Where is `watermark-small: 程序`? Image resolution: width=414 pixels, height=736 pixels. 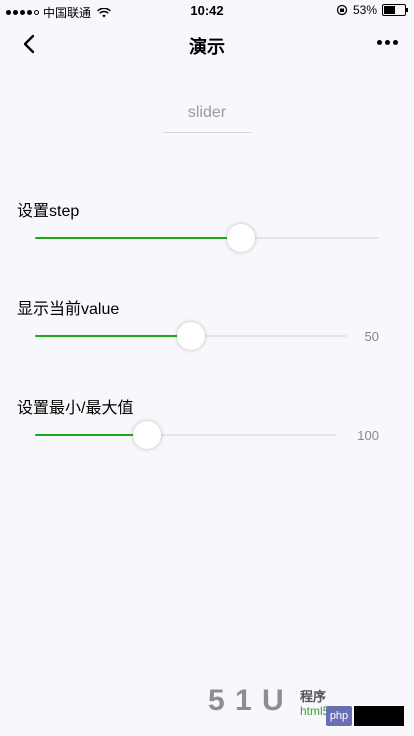 watermark-small: 程序 is located at coordinates (313, 696).